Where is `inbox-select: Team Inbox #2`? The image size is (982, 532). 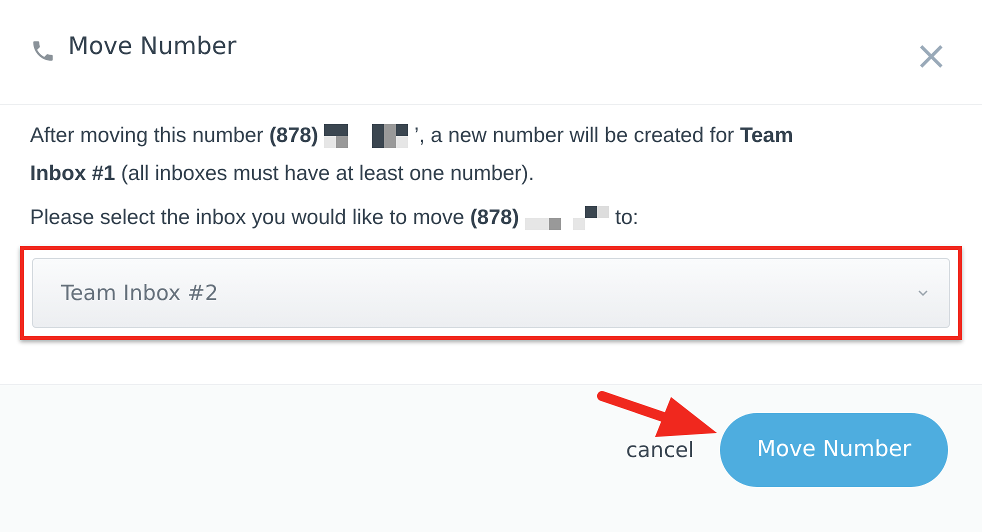 inbox-select: Team Inbox #2 is located at coordinates (491, 293).